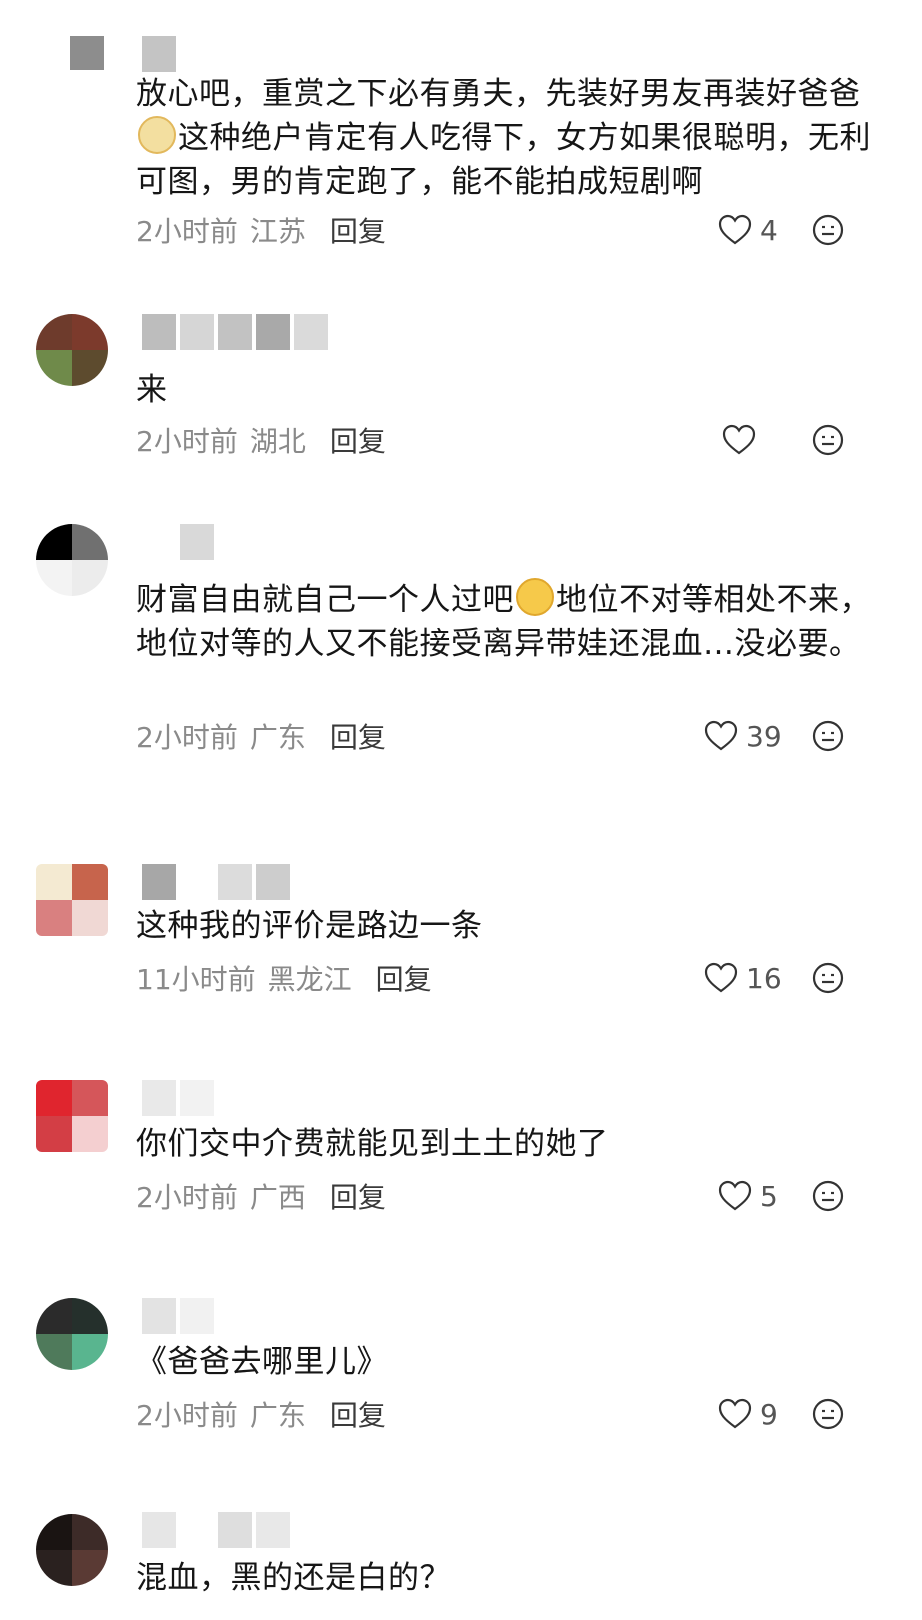 Image resolution: width=922 pixels, height=1620 pixels. Describe the element at coordinates (309, 926) in the screenshot. I see `comment-text: 这种我的评价是路边一条` at that location.